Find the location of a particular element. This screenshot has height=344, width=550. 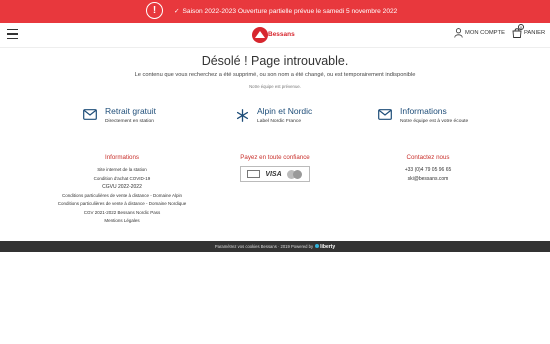

cart-label: PANIER is located at coordinates (535, 32).